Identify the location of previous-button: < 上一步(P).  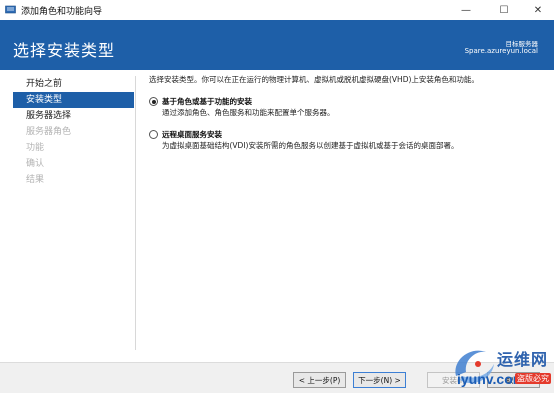
(319, 380).